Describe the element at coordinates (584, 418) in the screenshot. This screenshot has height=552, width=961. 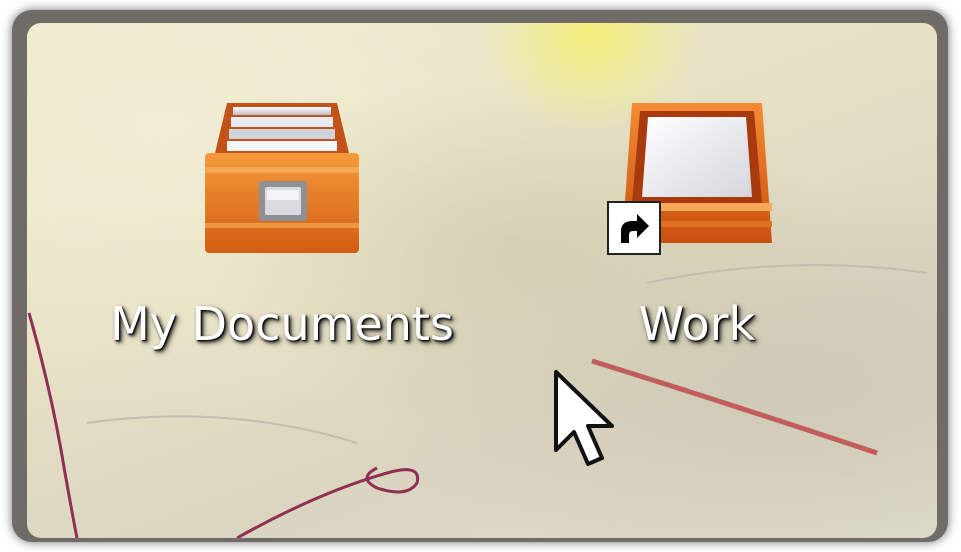
I see `mouse-pointer-icon` at that location.